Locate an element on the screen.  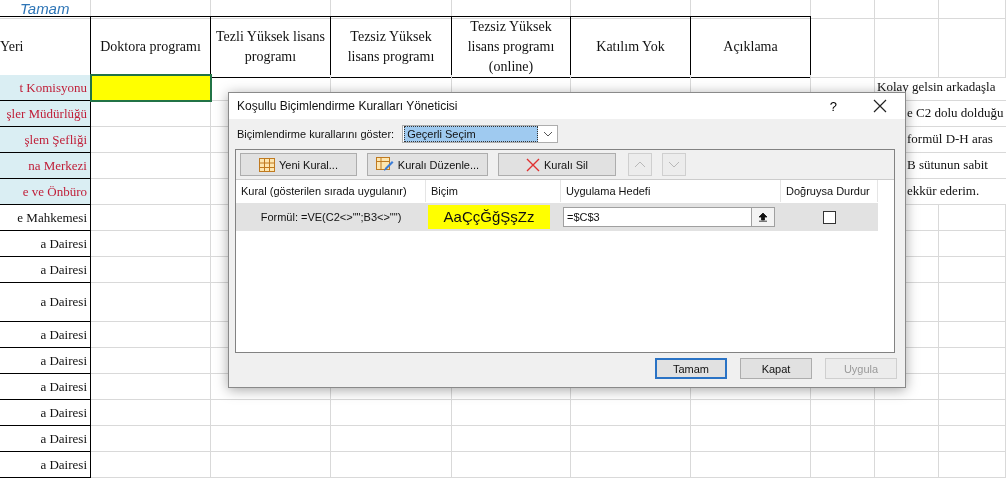
delete-rule-button: Kuralı Sil is located at coordinates (557, 164).